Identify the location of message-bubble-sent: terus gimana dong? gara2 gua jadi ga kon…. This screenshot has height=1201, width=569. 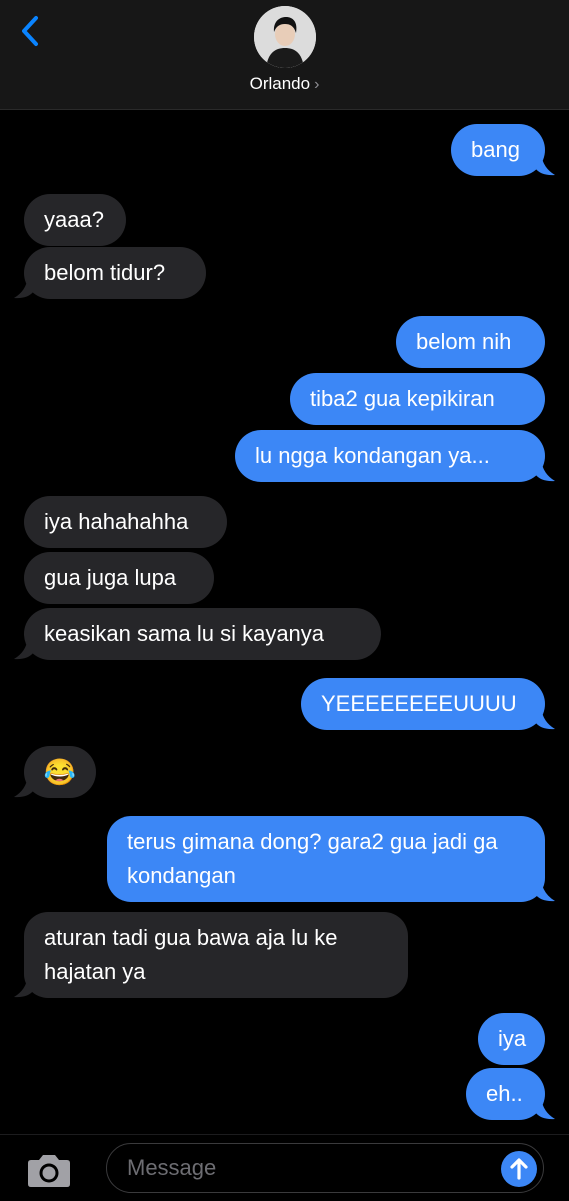
(326, 859).